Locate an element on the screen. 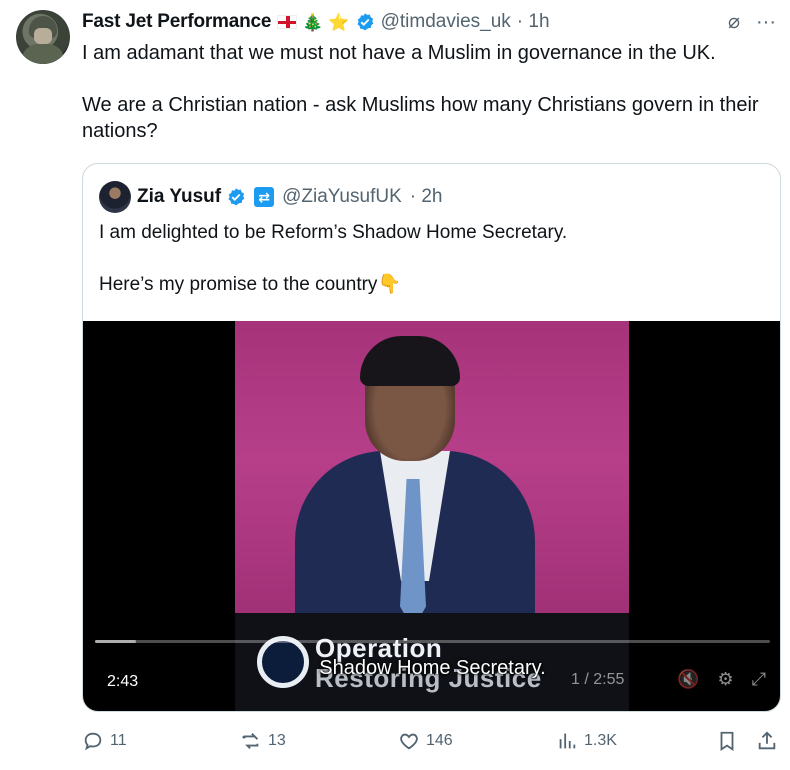 The width and height of the screenshot is (790, 770). bookmark-icon is located at coordinates (727, 741).